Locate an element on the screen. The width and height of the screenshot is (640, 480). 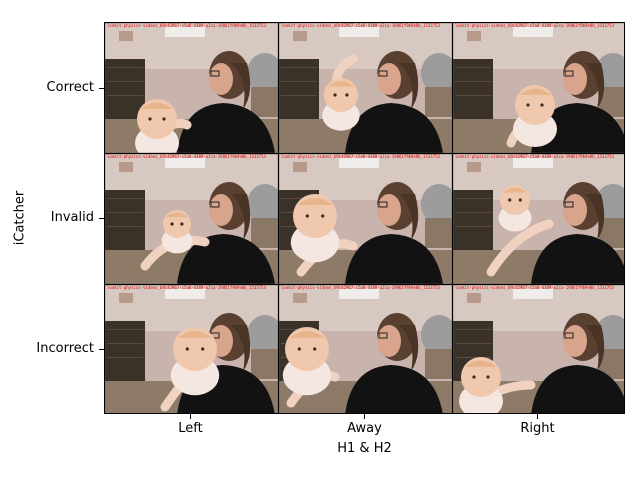
col-tick-left is located at coordinates (190, 416).